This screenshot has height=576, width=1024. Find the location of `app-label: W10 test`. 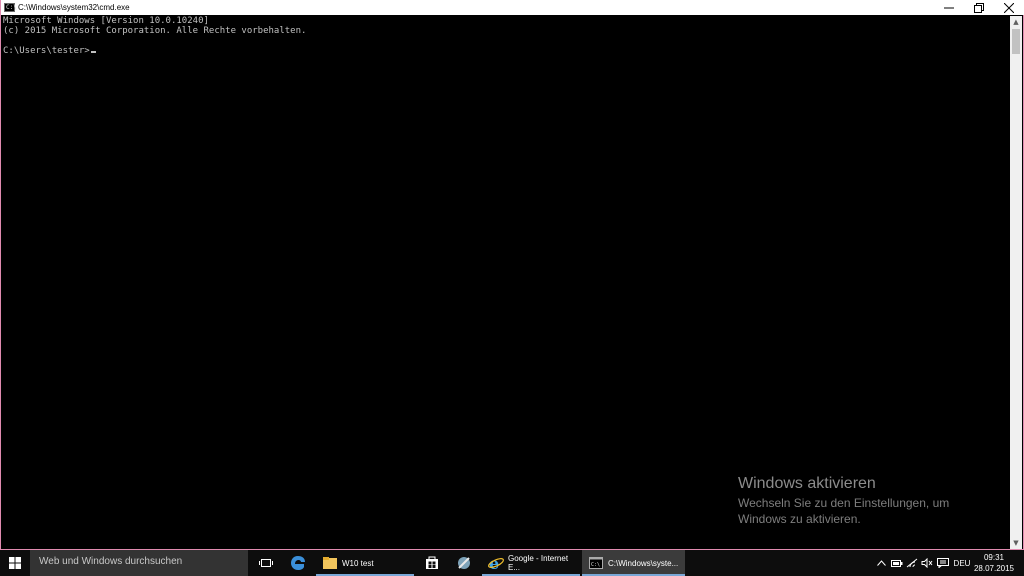

app-label: W10 test is located at coordinates (358, 563).